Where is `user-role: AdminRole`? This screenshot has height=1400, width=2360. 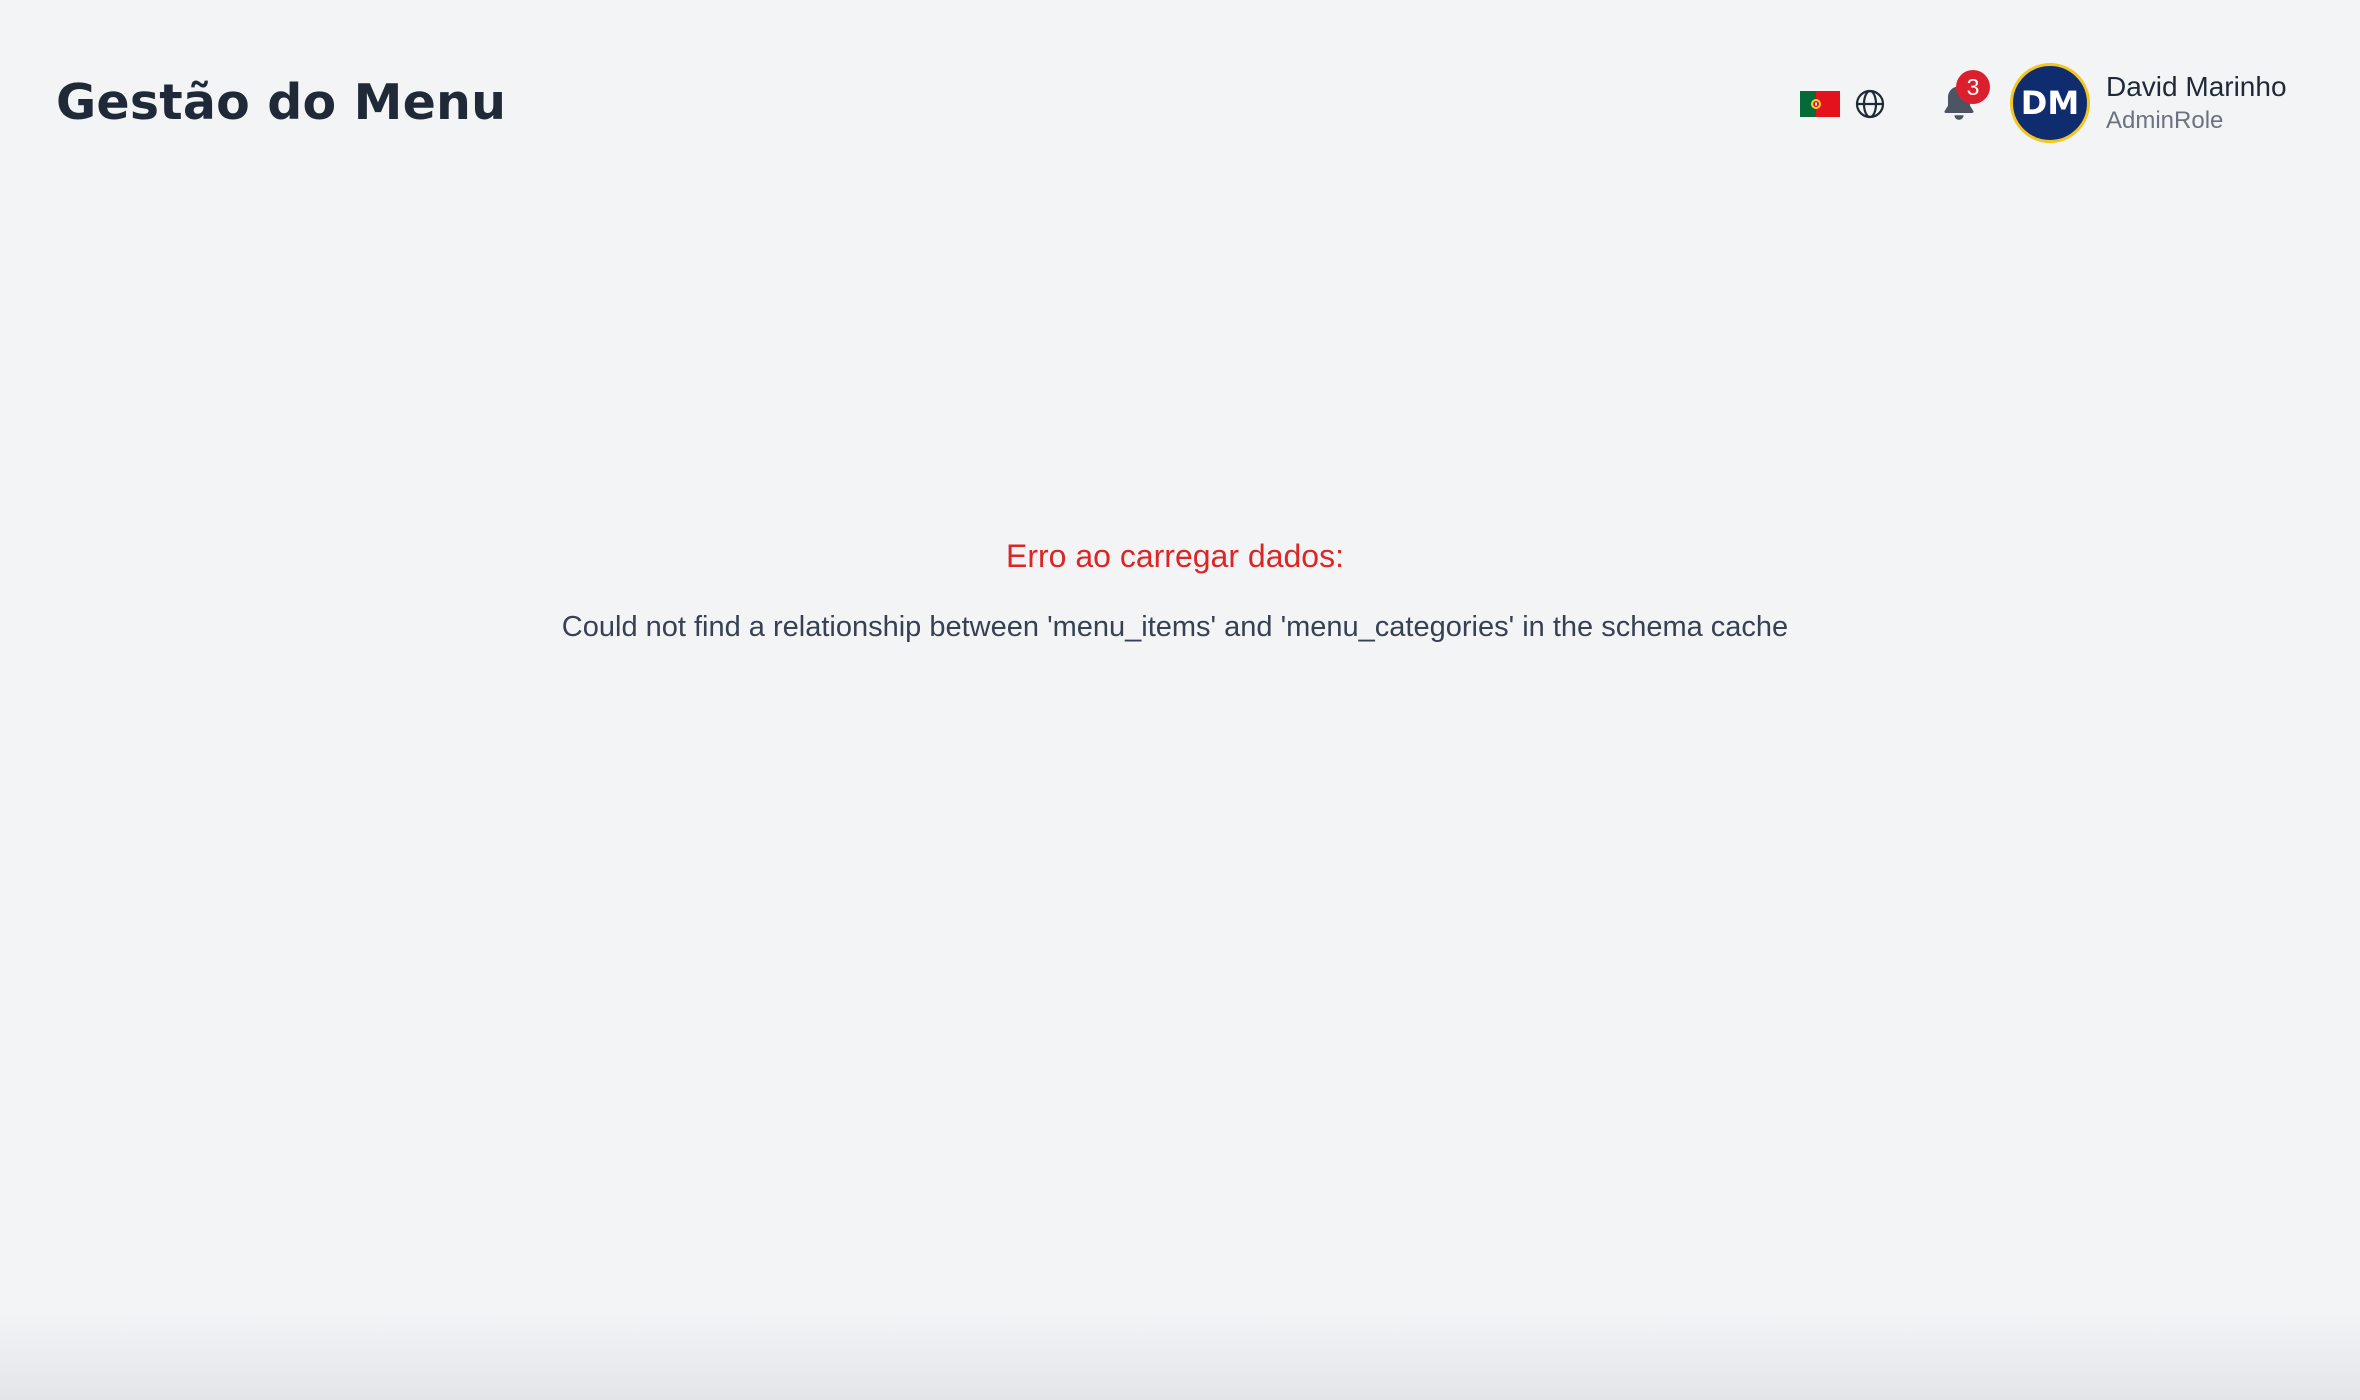 user-role: AdminRole is located at coordinates (2165, 120).